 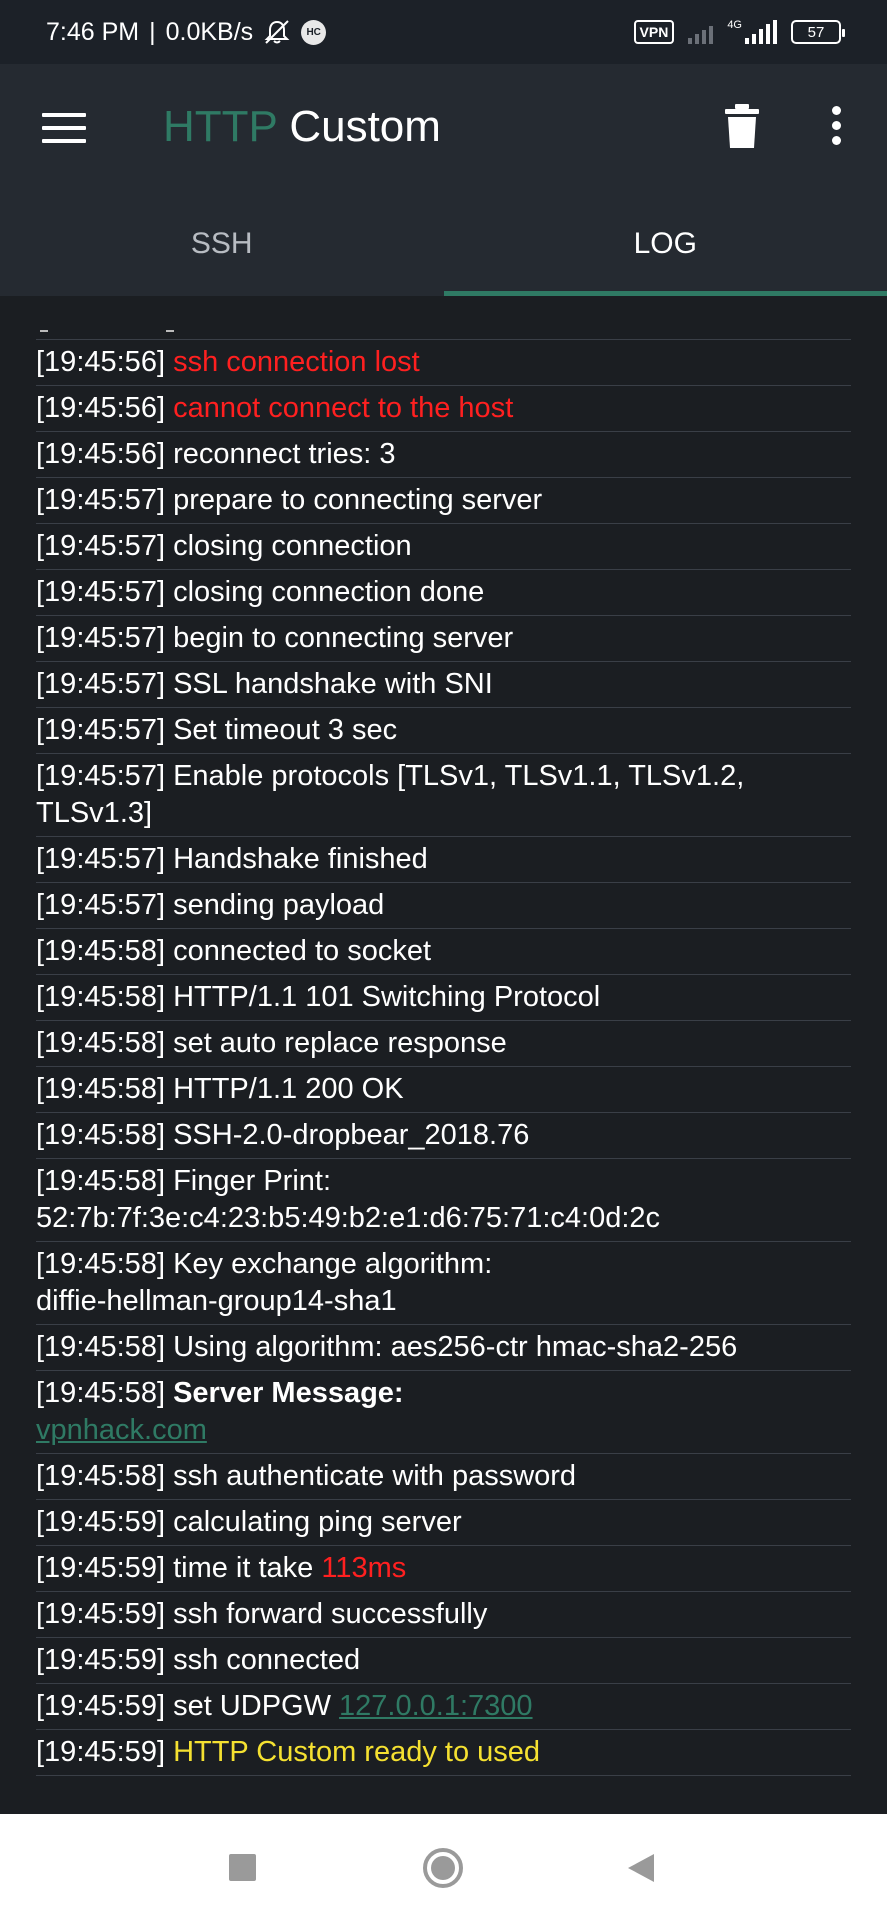 What do you see at coordinates (279, 905) in the screenshot?
I see `log-message: sending payload` at bounding box center [279, 905].